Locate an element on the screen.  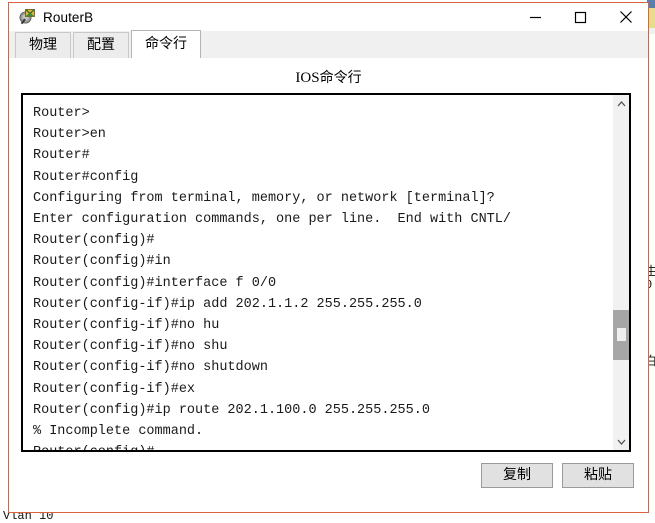
window-controls is located at coordinates (580, 17).